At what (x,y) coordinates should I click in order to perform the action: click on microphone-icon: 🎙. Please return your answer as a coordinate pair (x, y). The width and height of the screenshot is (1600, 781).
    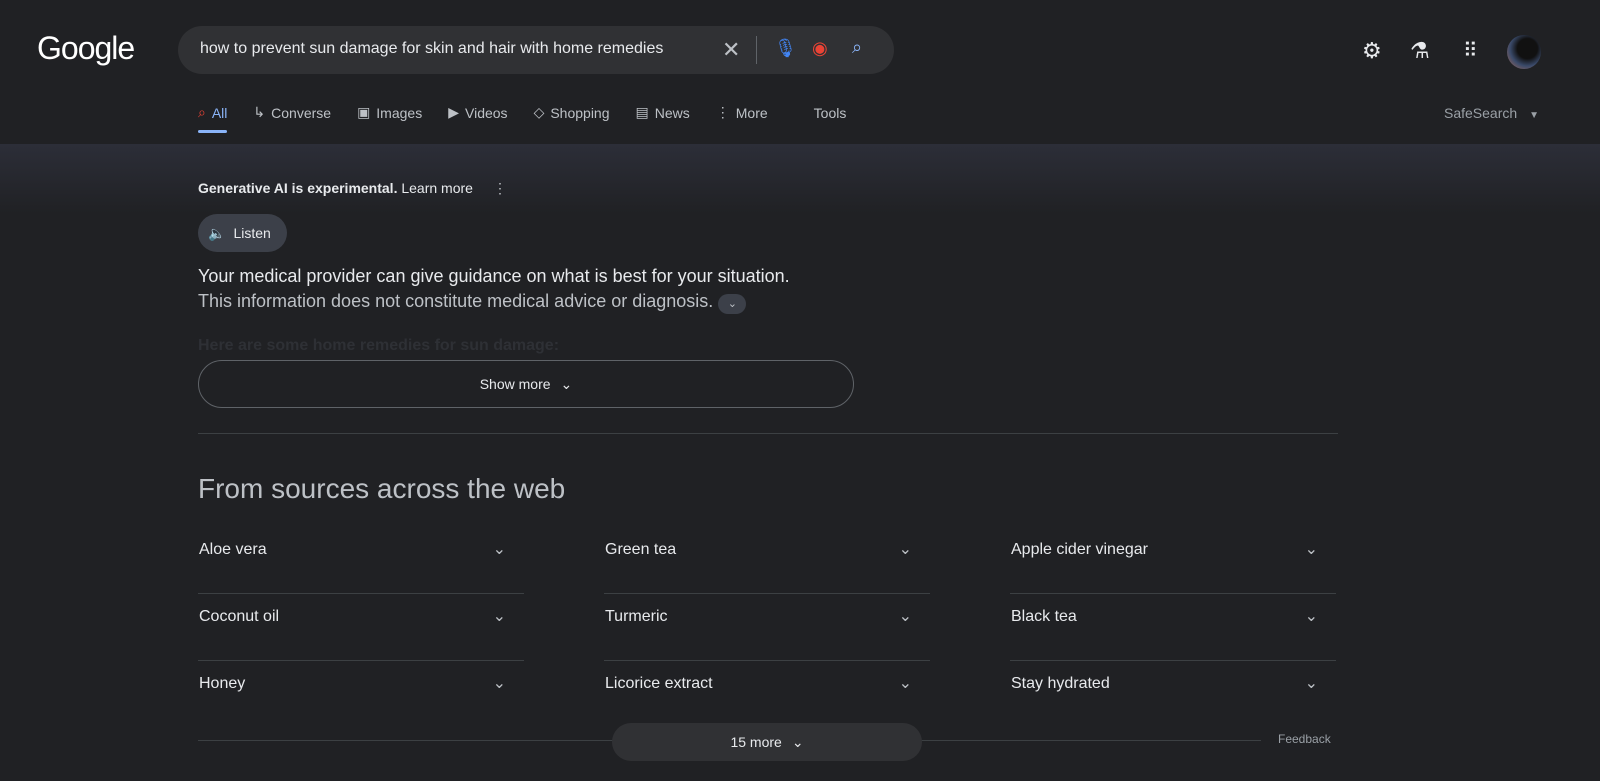
    Looking at the image, I should click on (785, 48).